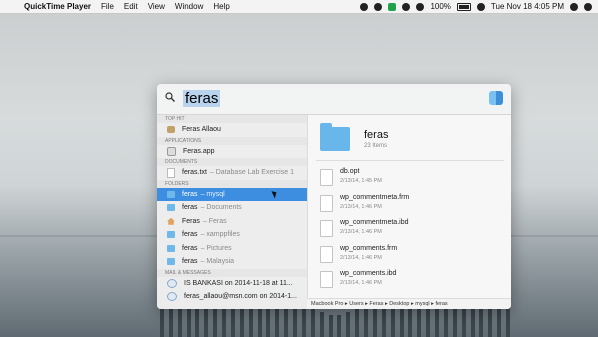 The image size is (598, 337). What do you see at coordinates (131, 6) in the screenshot?
I see `menu-edit: Edit` at bounding box center [131, 6].